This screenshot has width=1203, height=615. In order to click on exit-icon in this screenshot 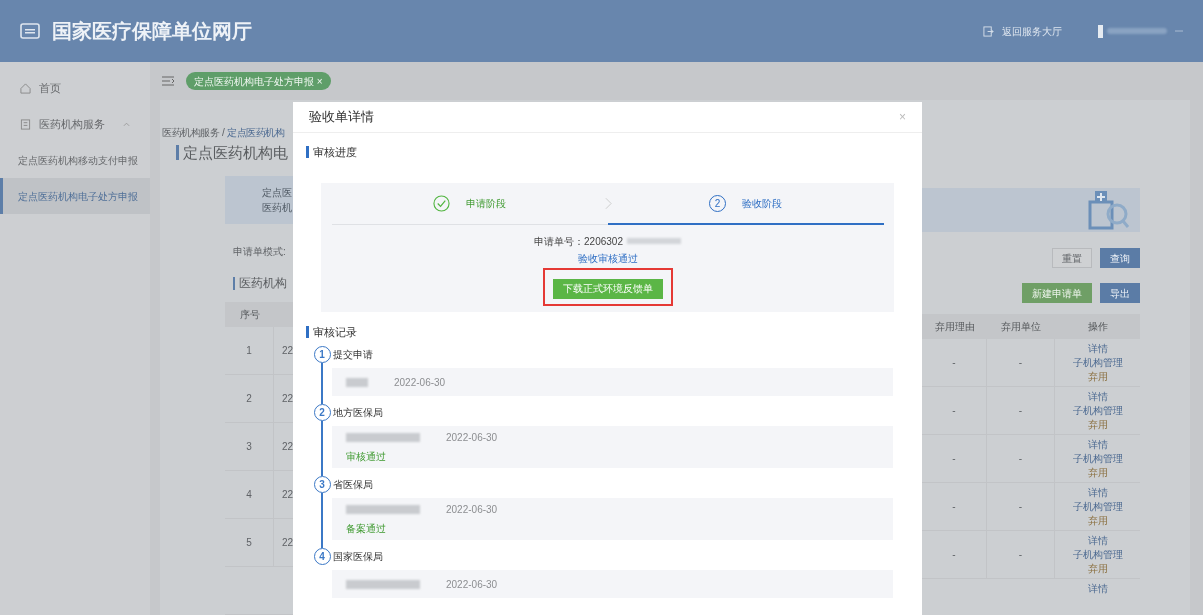, I will do `click(988, 31)`.